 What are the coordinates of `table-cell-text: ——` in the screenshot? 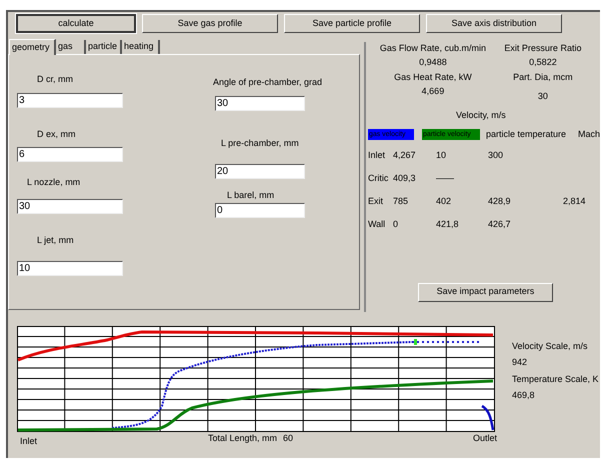 It's located at (445, 178).